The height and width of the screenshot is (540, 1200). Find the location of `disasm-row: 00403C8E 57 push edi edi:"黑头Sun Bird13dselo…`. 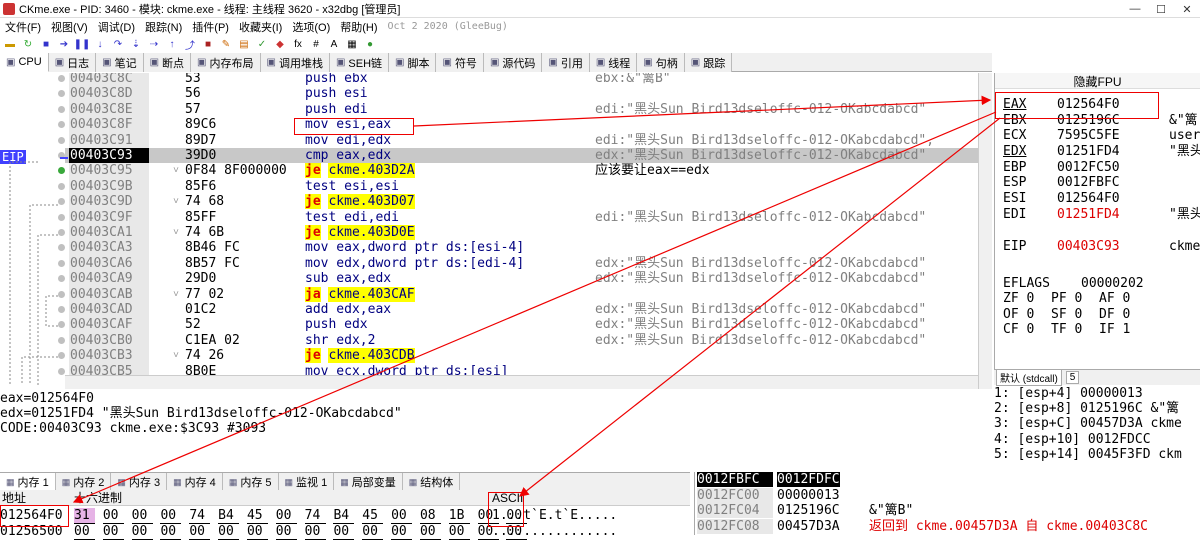

disasm-row: 00403C8E 57 push edi edi:"黑头Sun Bird13dselo… is located at coordinates (518, 109).